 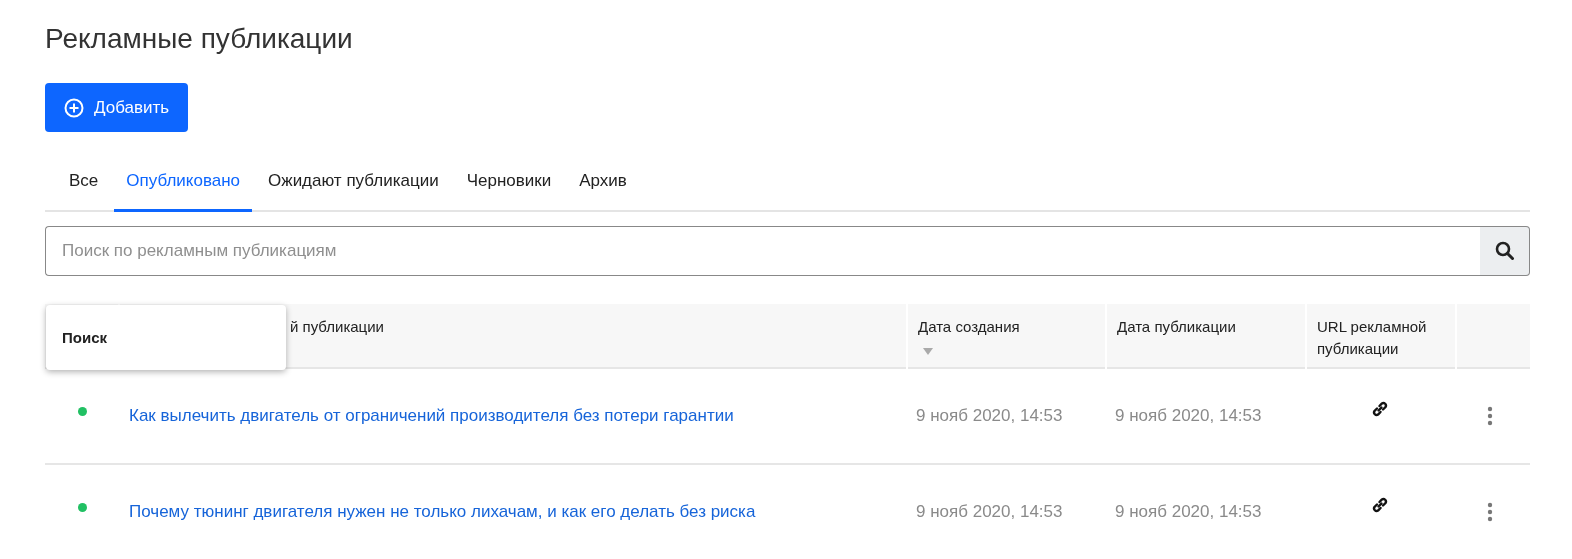 I want to click on column-header: Дата создания, so click(x=969, y=326).